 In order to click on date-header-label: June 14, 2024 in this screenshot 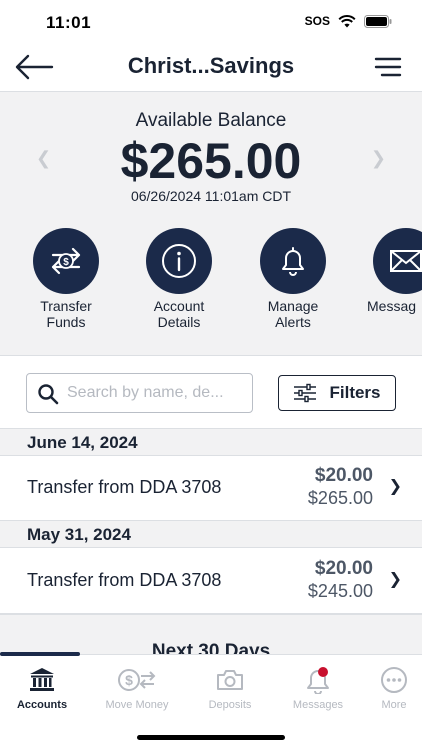, I will do `click(82, 442)`.